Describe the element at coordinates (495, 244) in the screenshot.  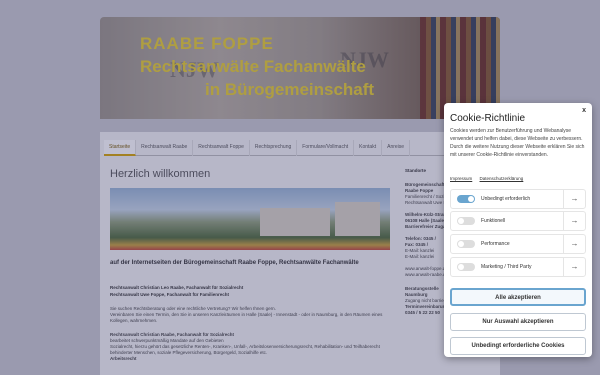
I see `option-label: Performance` at that location.